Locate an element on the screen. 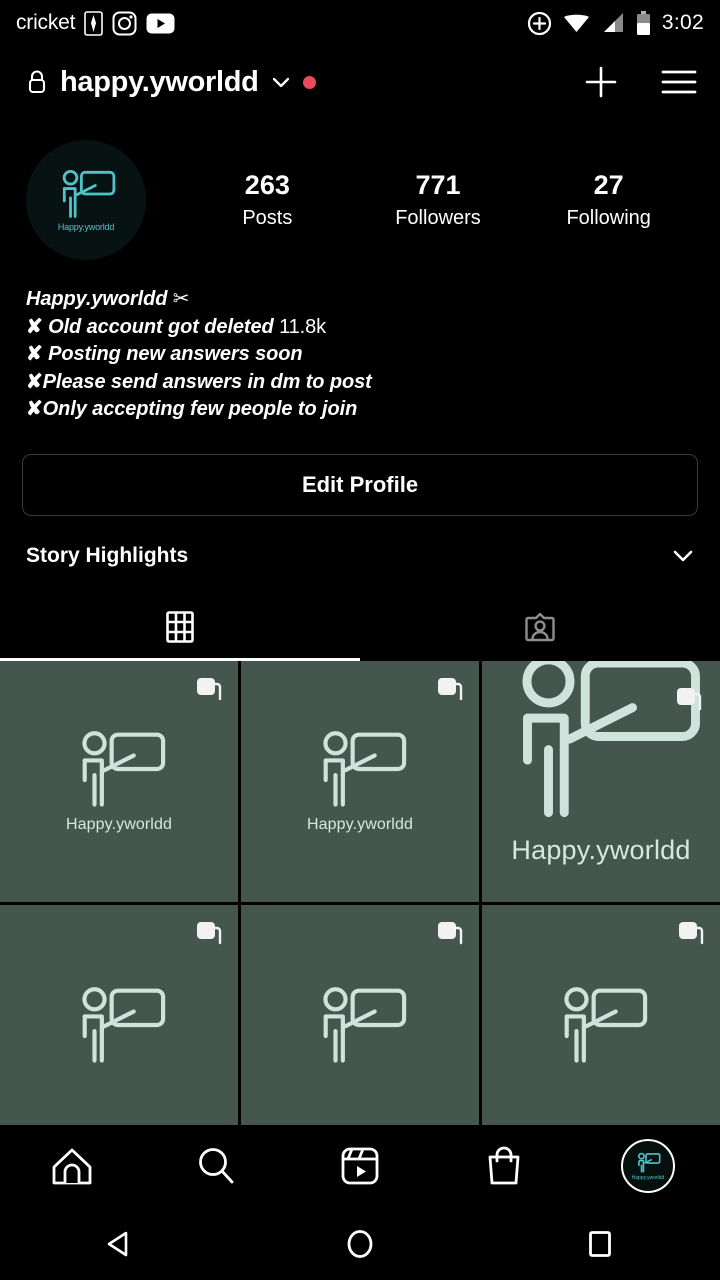 The image size is (720, 1280). nav-home is located at coordinates (72, 1166).